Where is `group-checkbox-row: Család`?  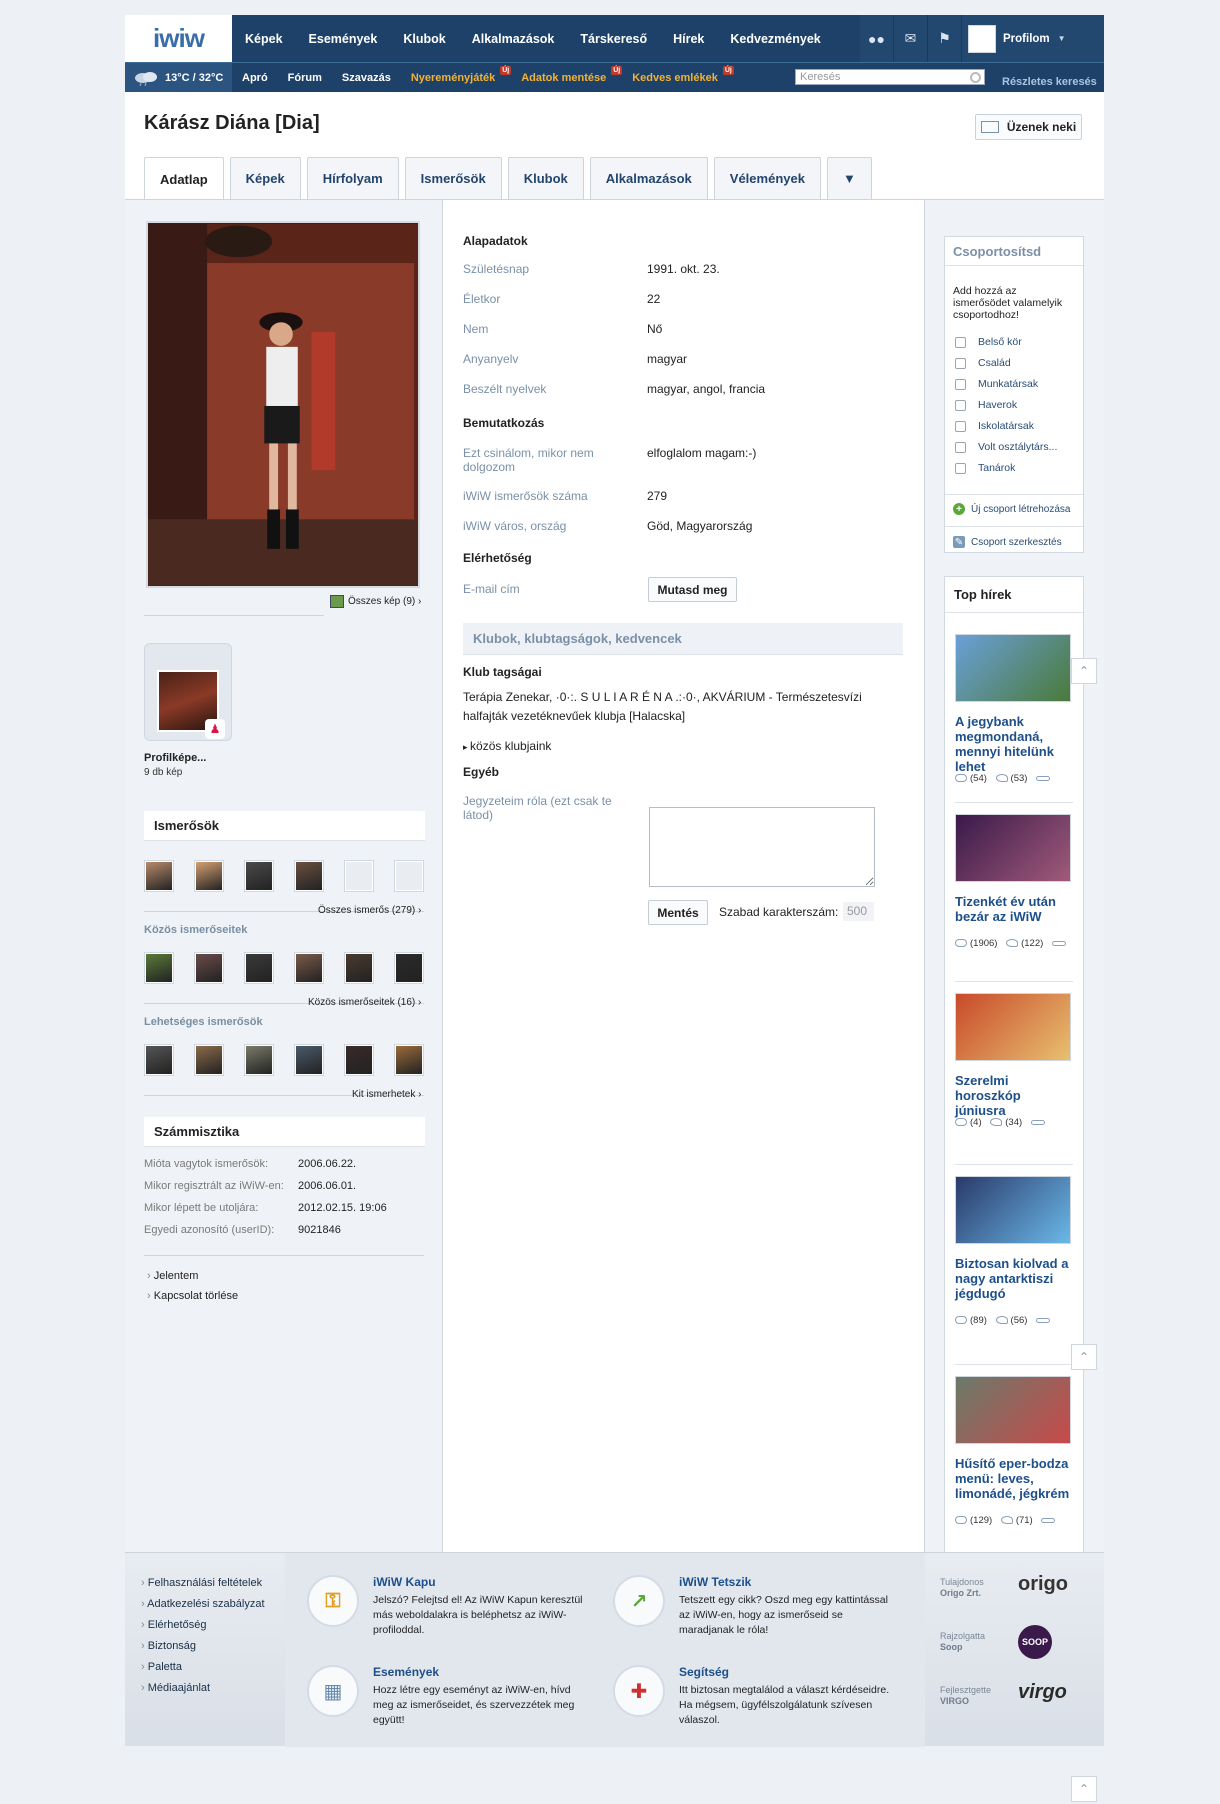 group-checkbox-row: Család is located at coordinates (983, 363).